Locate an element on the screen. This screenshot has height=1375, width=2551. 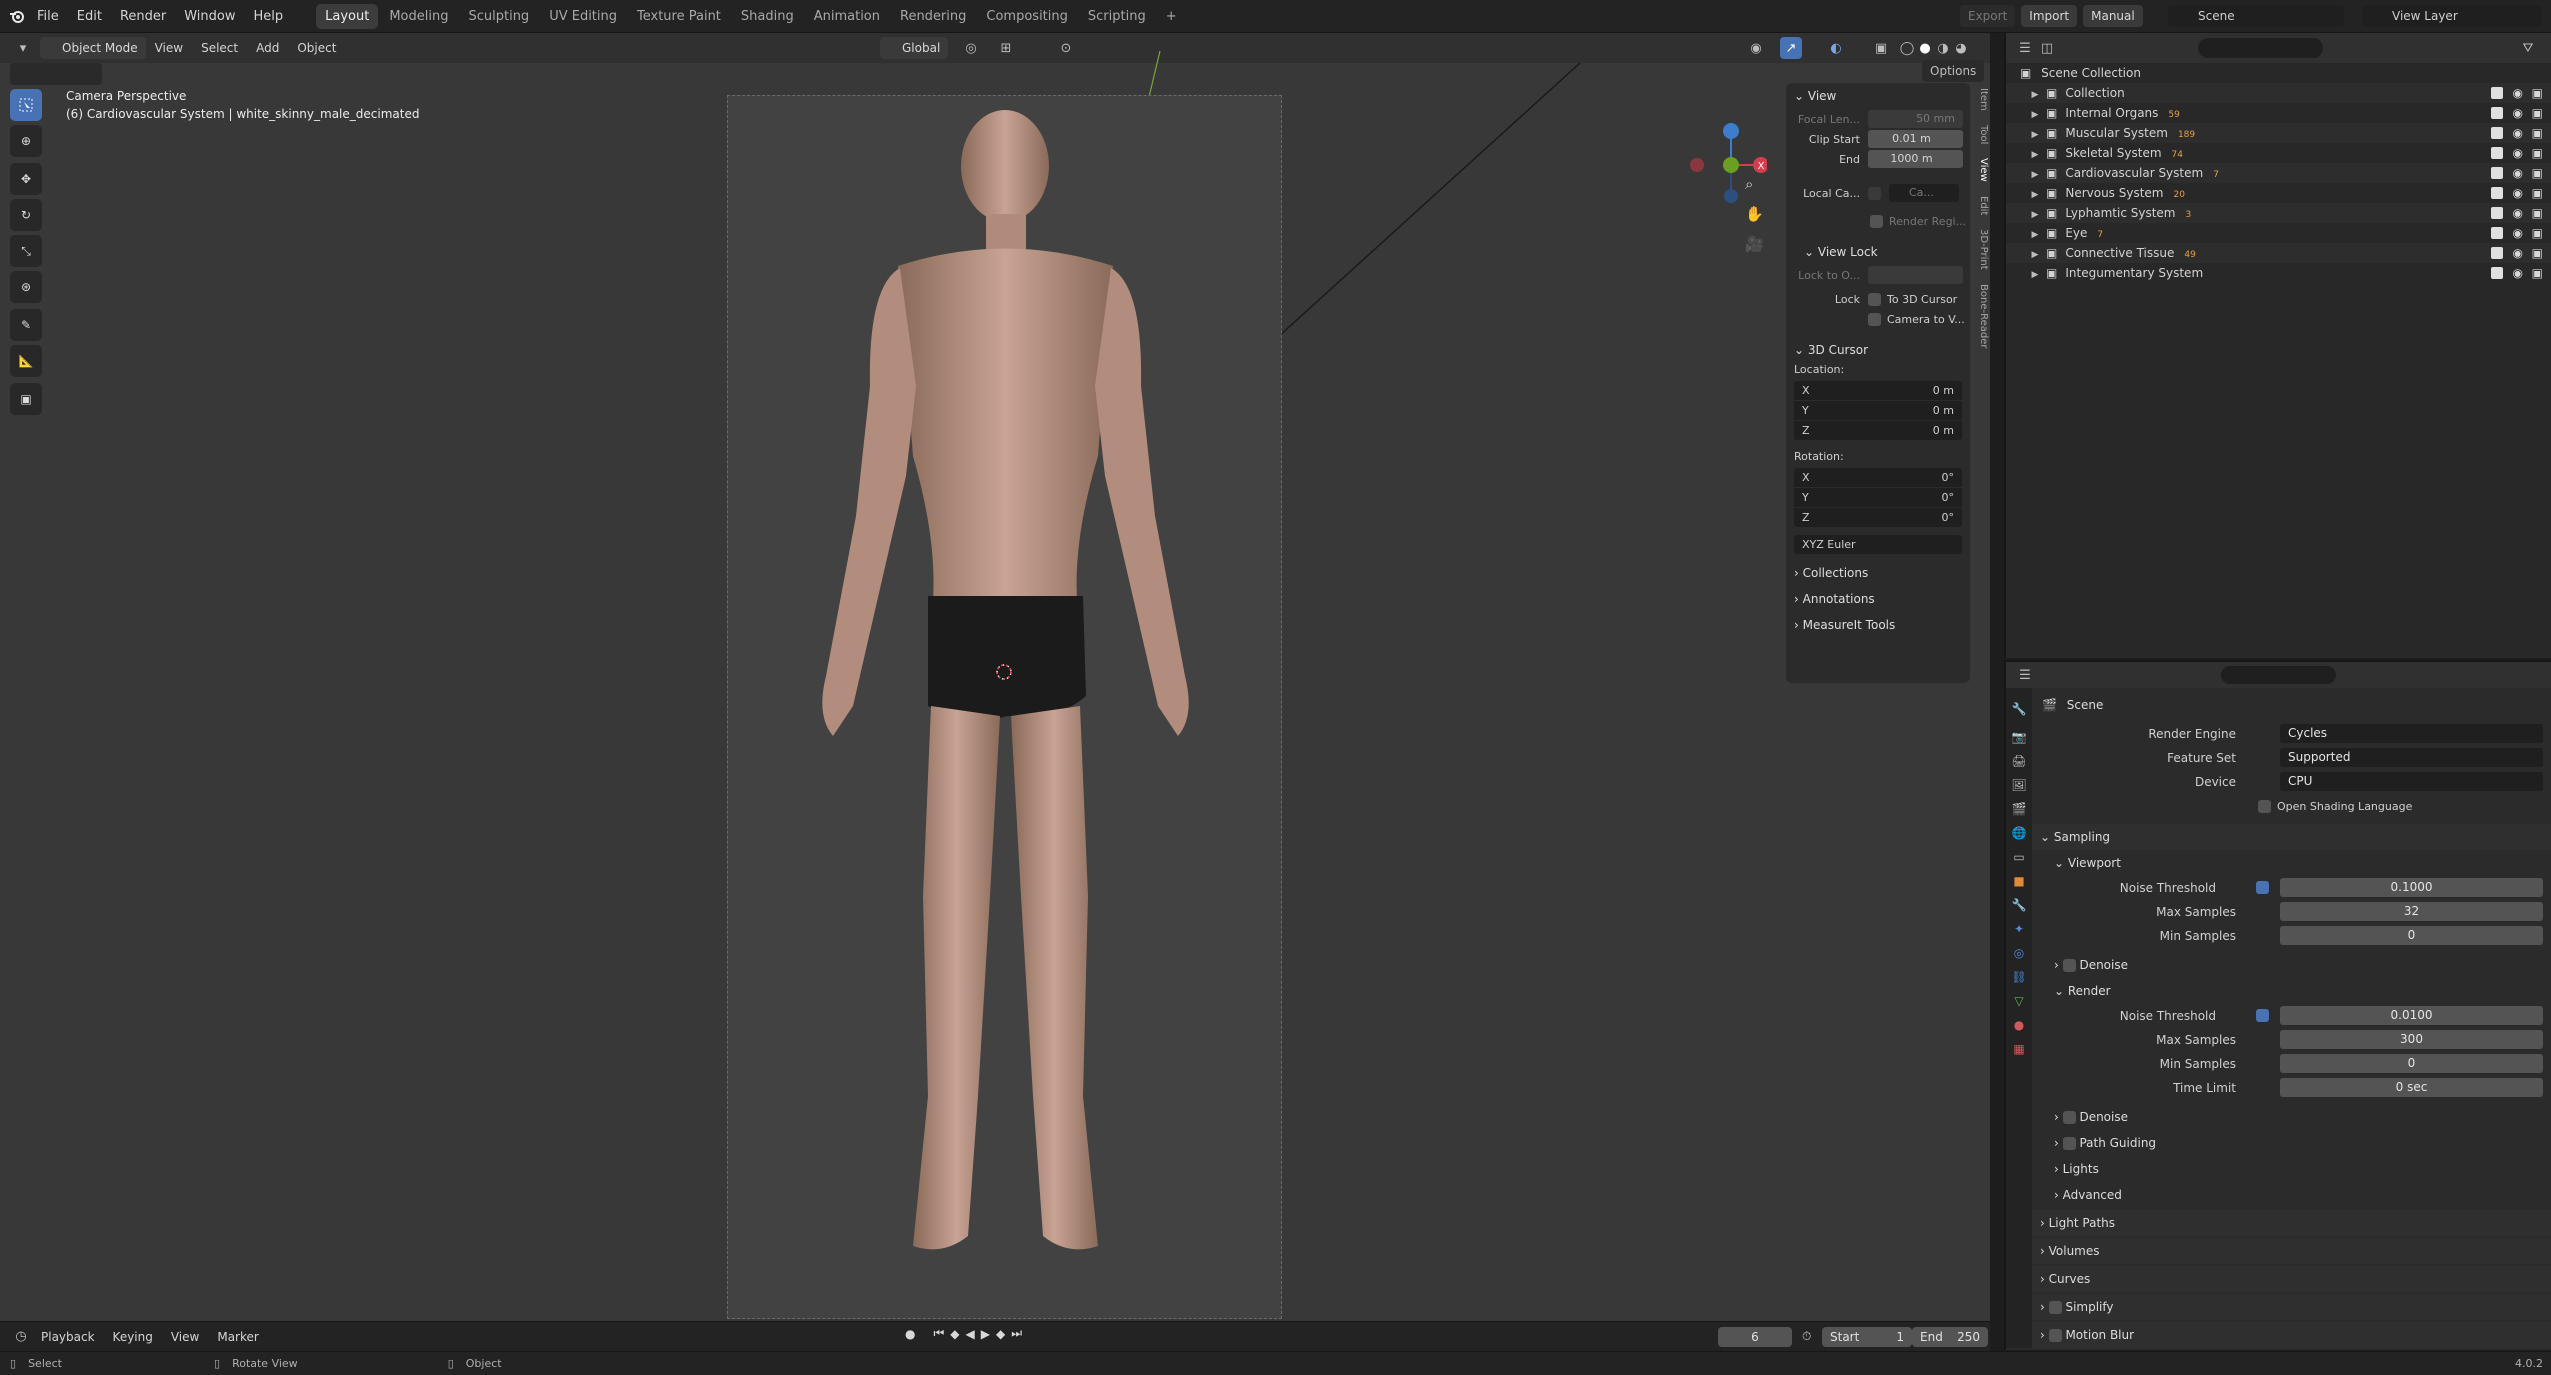
display-mode-icon: ◫ is located at coordinates (2047, 48).